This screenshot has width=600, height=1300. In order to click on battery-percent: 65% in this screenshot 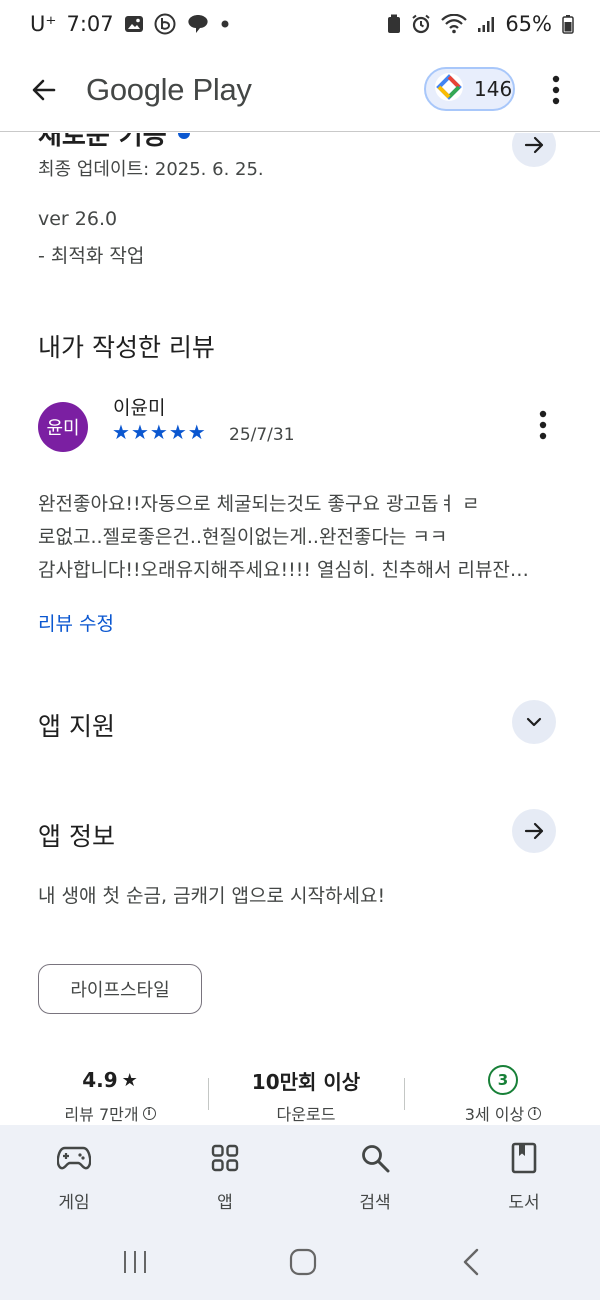, I will do `click(528, 24)`.